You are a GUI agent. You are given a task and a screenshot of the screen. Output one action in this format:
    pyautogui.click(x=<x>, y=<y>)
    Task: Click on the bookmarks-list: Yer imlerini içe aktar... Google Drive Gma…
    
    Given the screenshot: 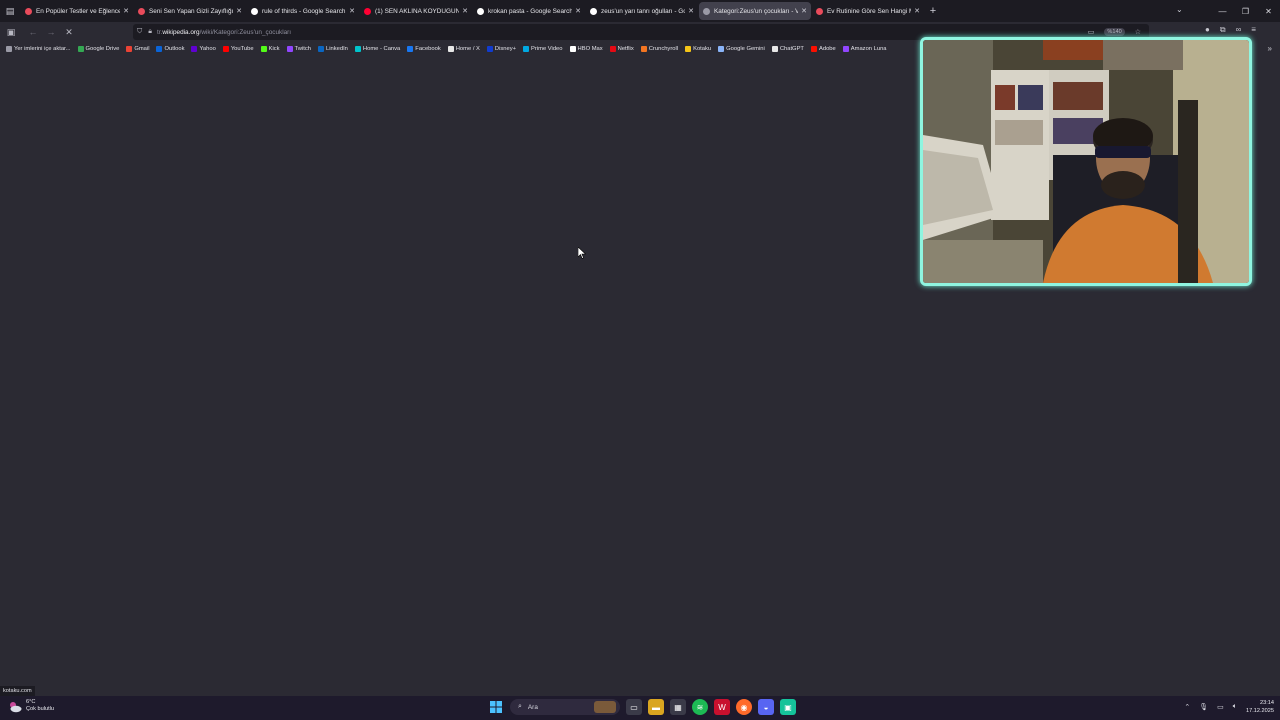 What is the action you would take?
    pyautogui.click(x=450, y=49)
    